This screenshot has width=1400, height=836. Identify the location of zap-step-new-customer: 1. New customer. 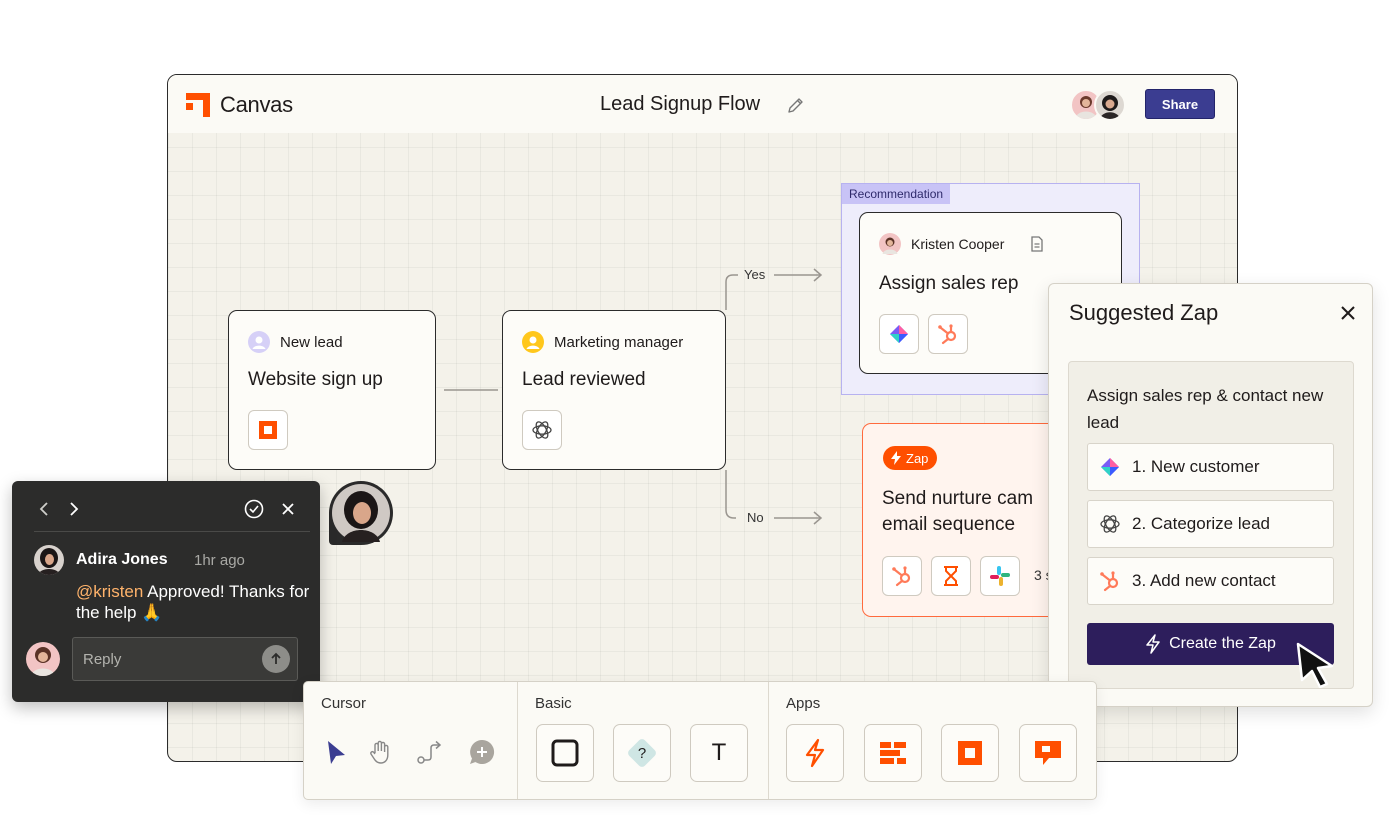
(1210, 467).